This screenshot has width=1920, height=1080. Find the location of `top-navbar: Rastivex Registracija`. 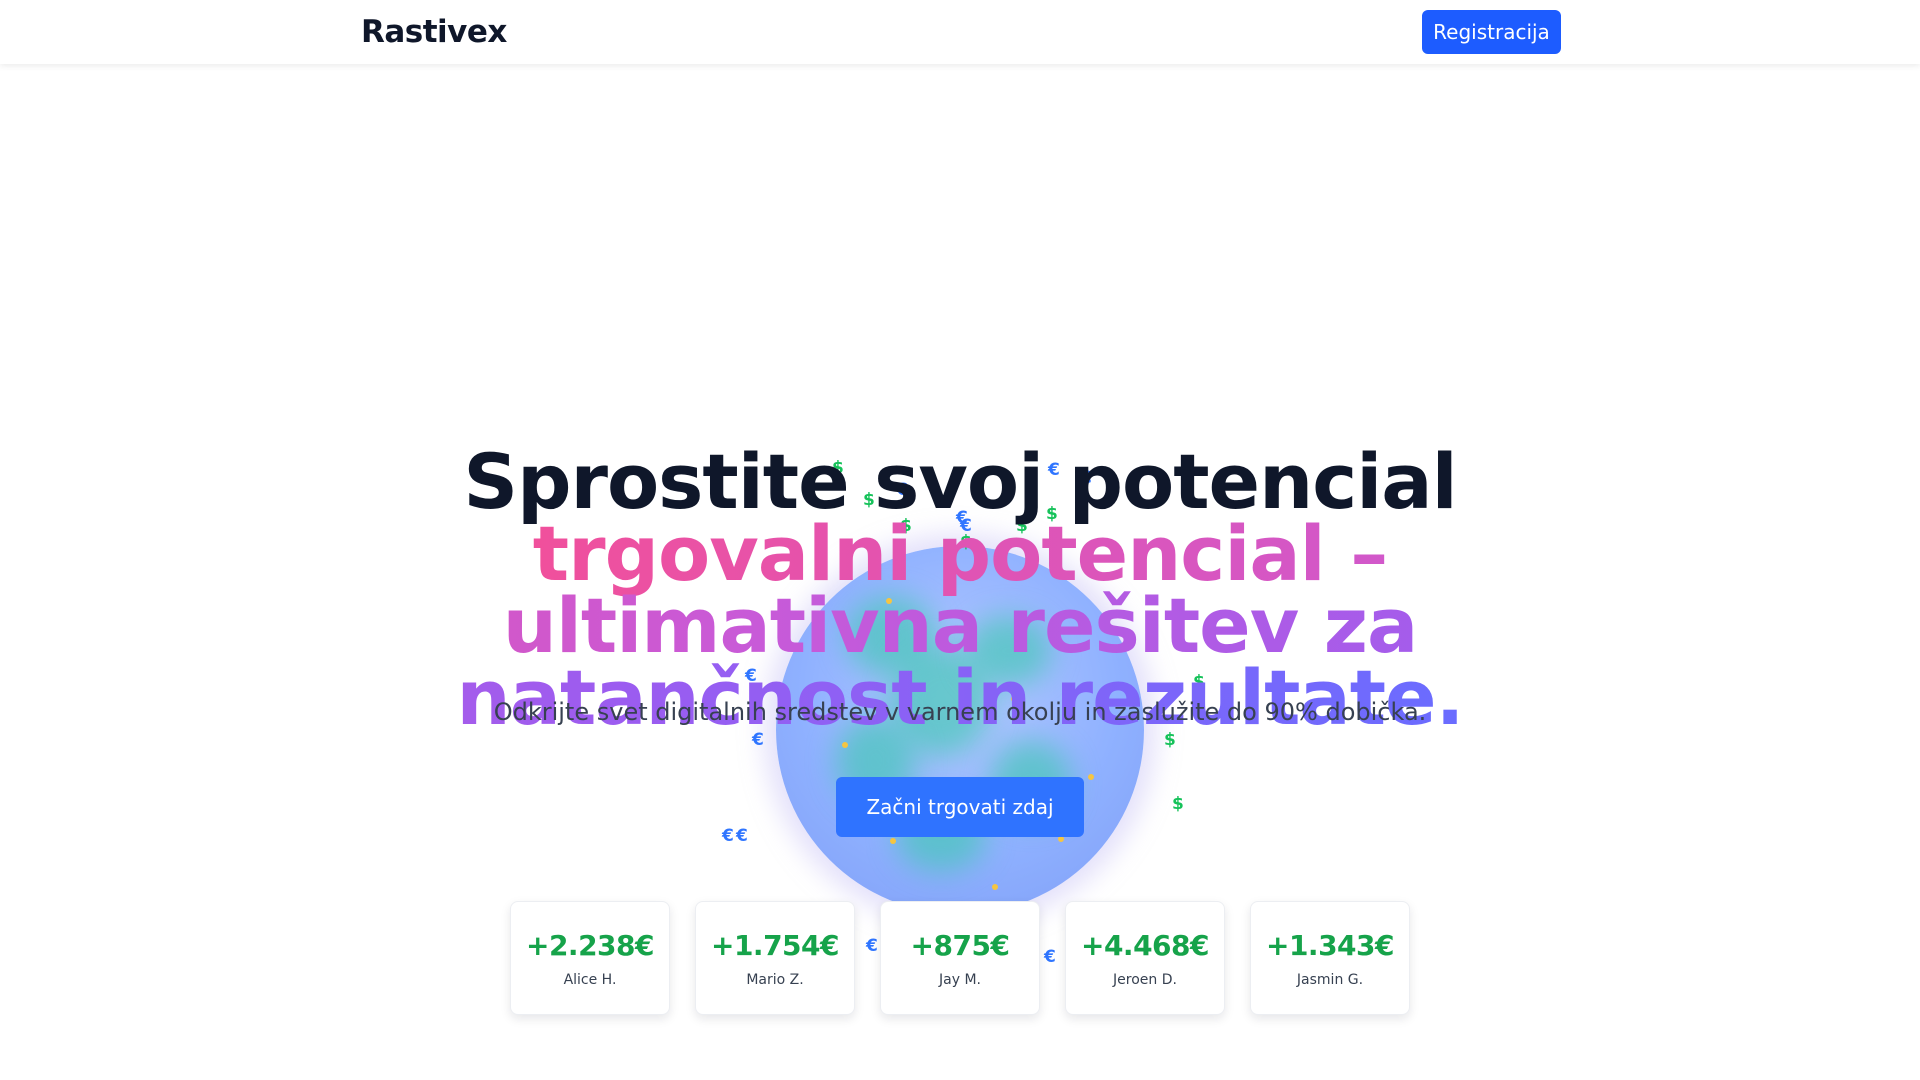

top-navbar: Rastivex Registracija is located at coordinates (960, 32).